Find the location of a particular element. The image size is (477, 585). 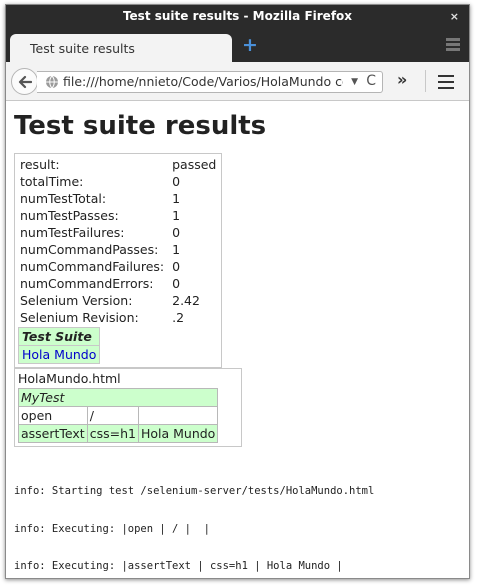

window-title: Test suite results - Mozilla Firefox is located at coordinates (237, 16).